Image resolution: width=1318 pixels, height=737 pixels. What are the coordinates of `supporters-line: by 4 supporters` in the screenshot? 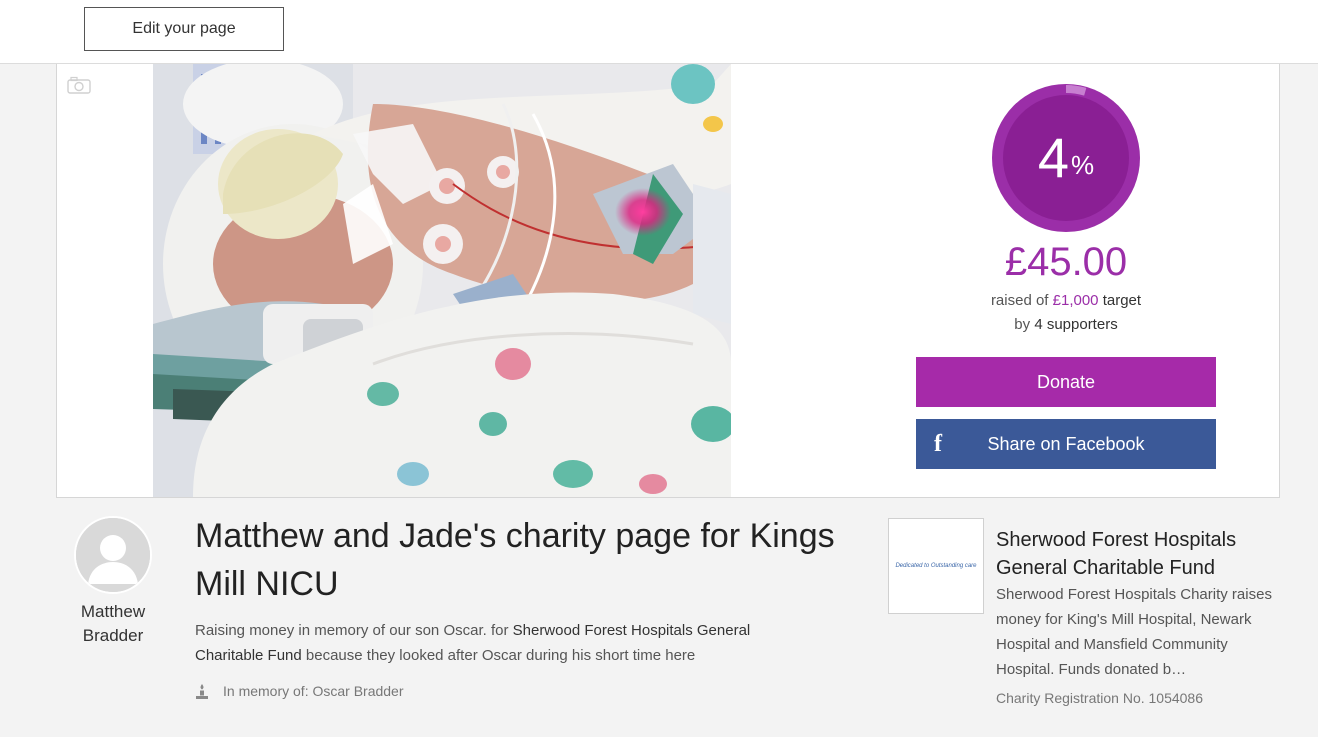 It's located at (1066, 324).